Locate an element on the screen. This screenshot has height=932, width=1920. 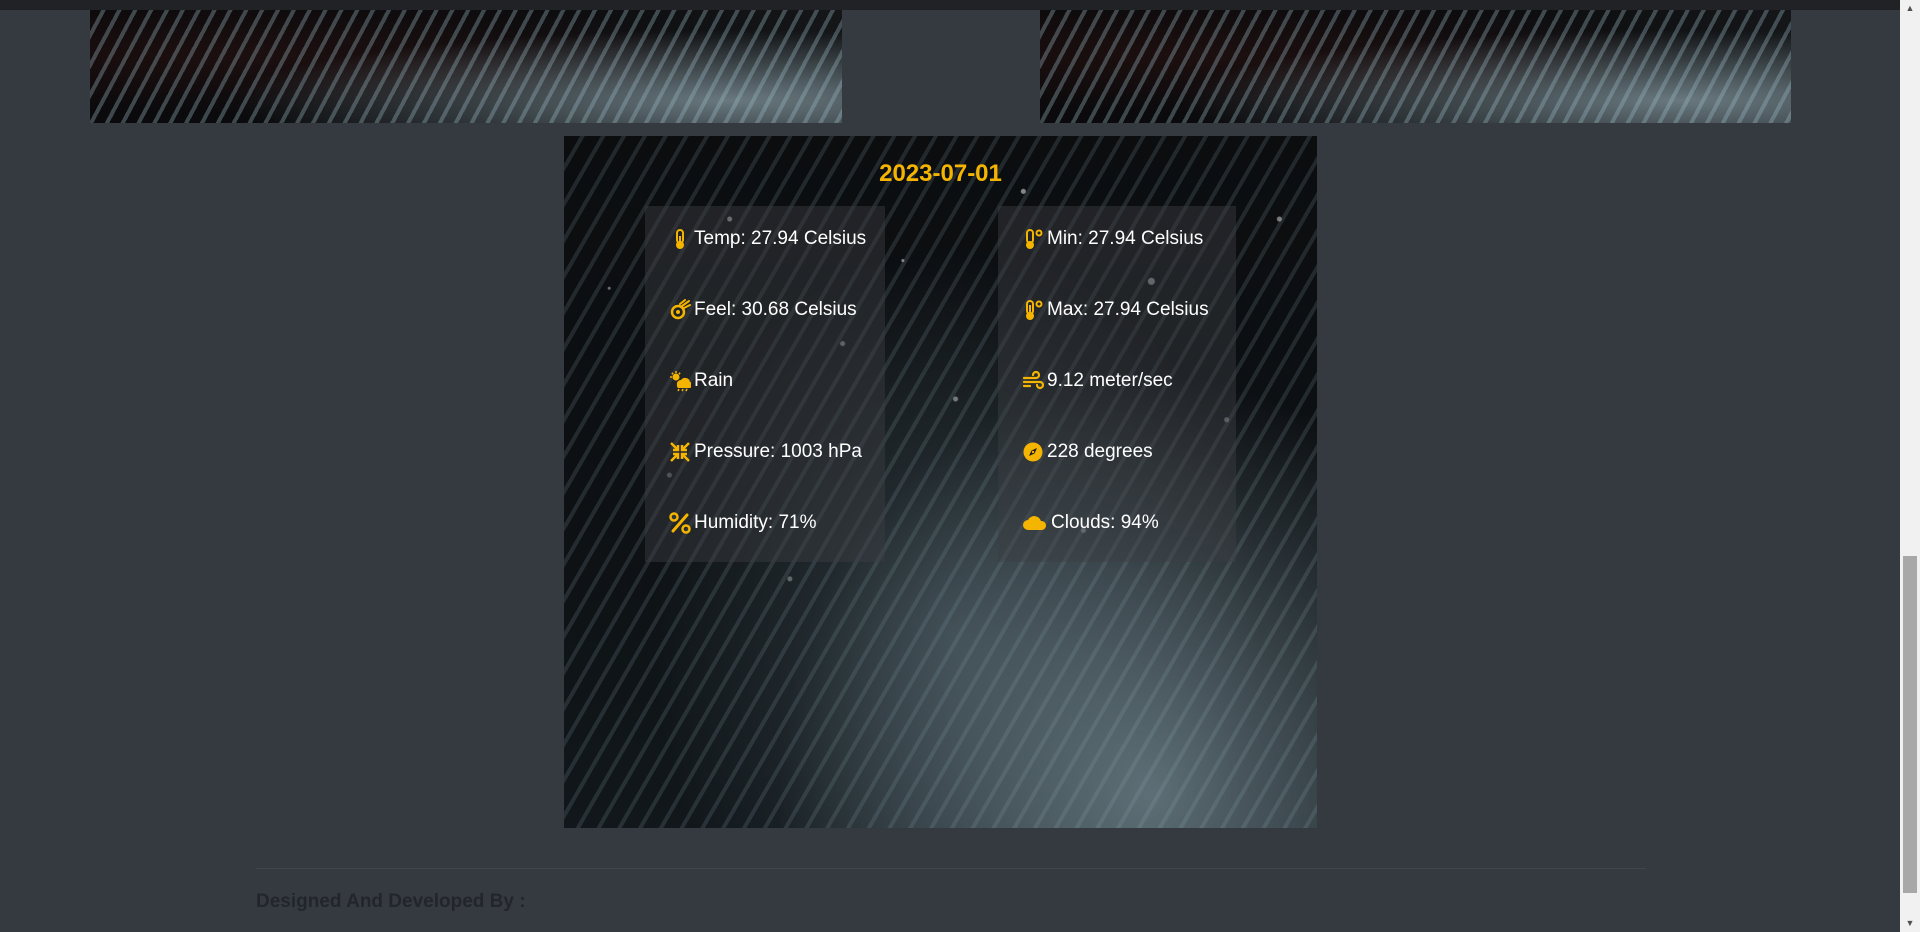
clouds-item: Clouds: 94% is located at coordinates (1090, 523).